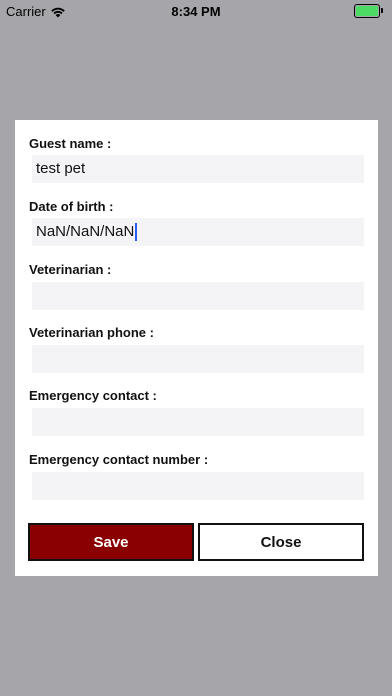 The width and height of the screenshot is (392, 696). I want to click on status-bar: Carrier 8:34 PM, so click(196, 11).